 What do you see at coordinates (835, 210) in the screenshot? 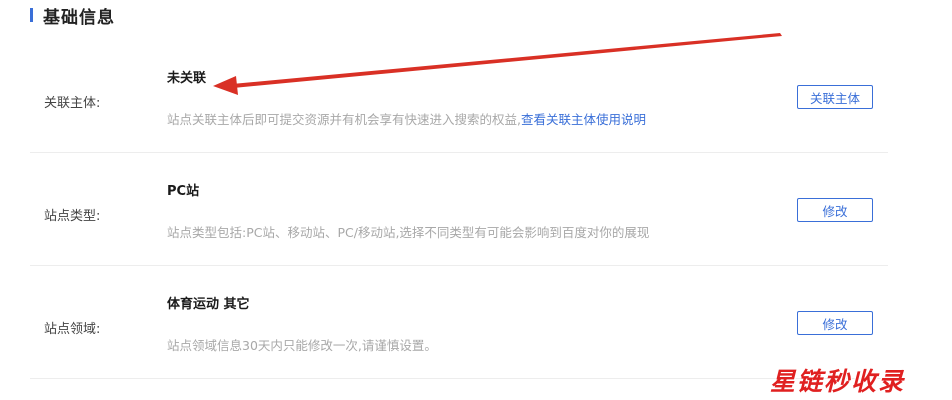
I see `site-type-edit-button: 修改` at bounding box center [835, 210].